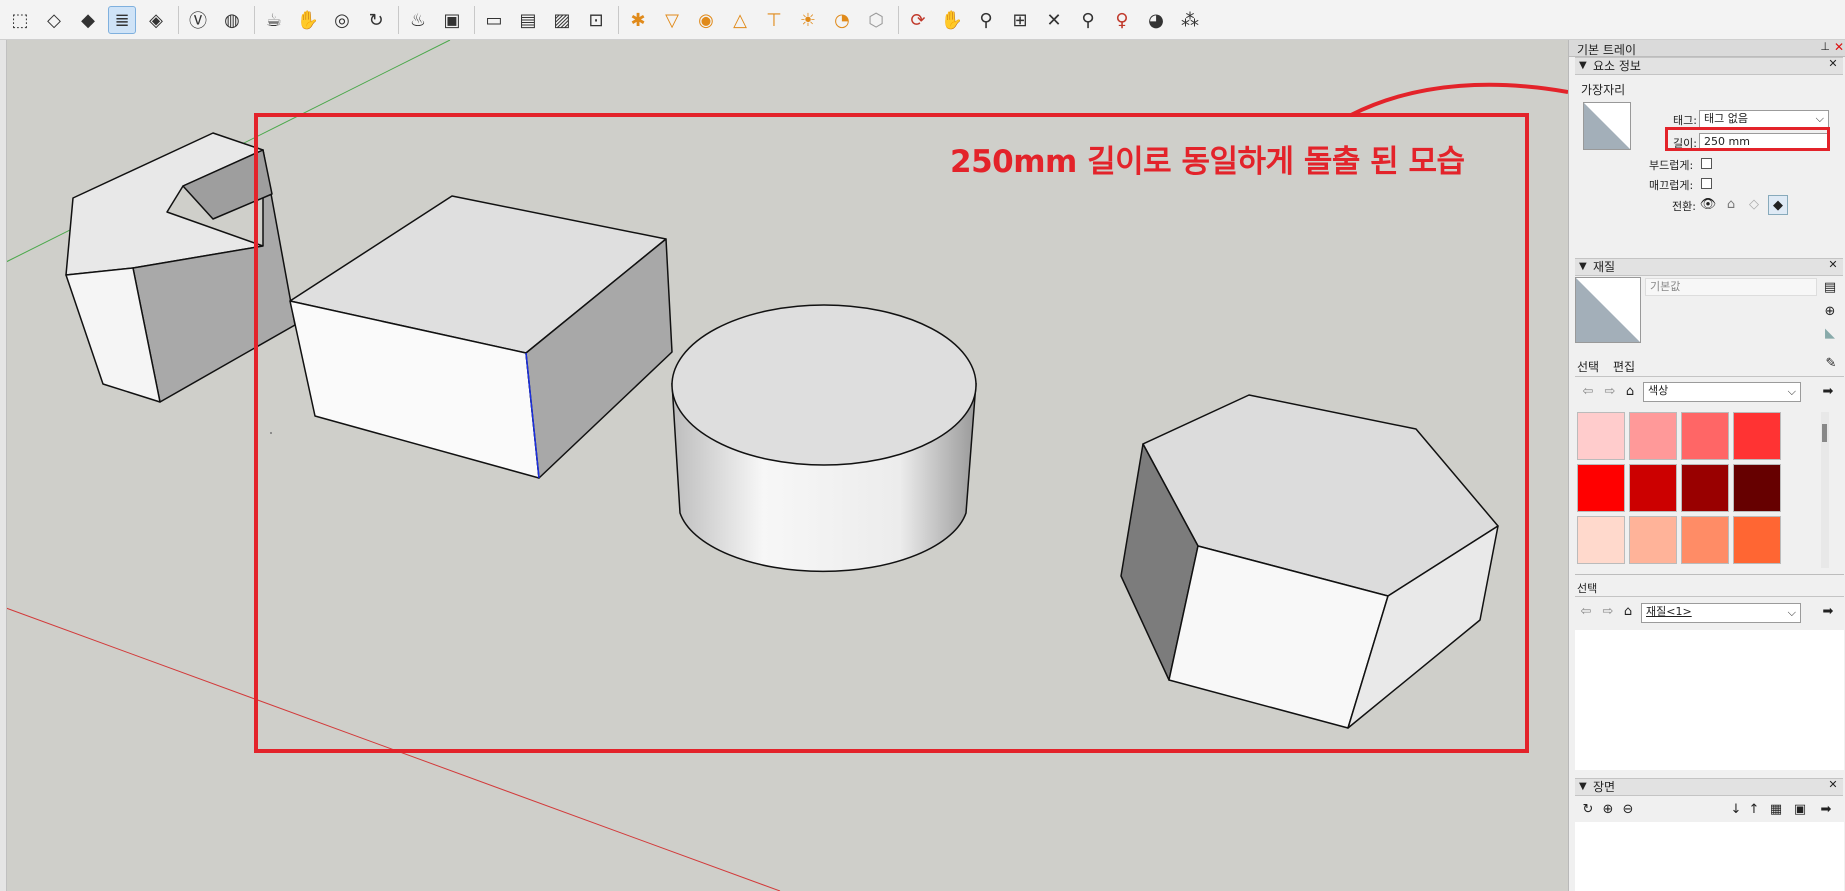 The width and height of the screenshot is (1845, 891). What do you see at coordinates (1736, 809) in the screenshot?
I see `move-scene-down-icon: ↓` at bounding box center [1736, 809].